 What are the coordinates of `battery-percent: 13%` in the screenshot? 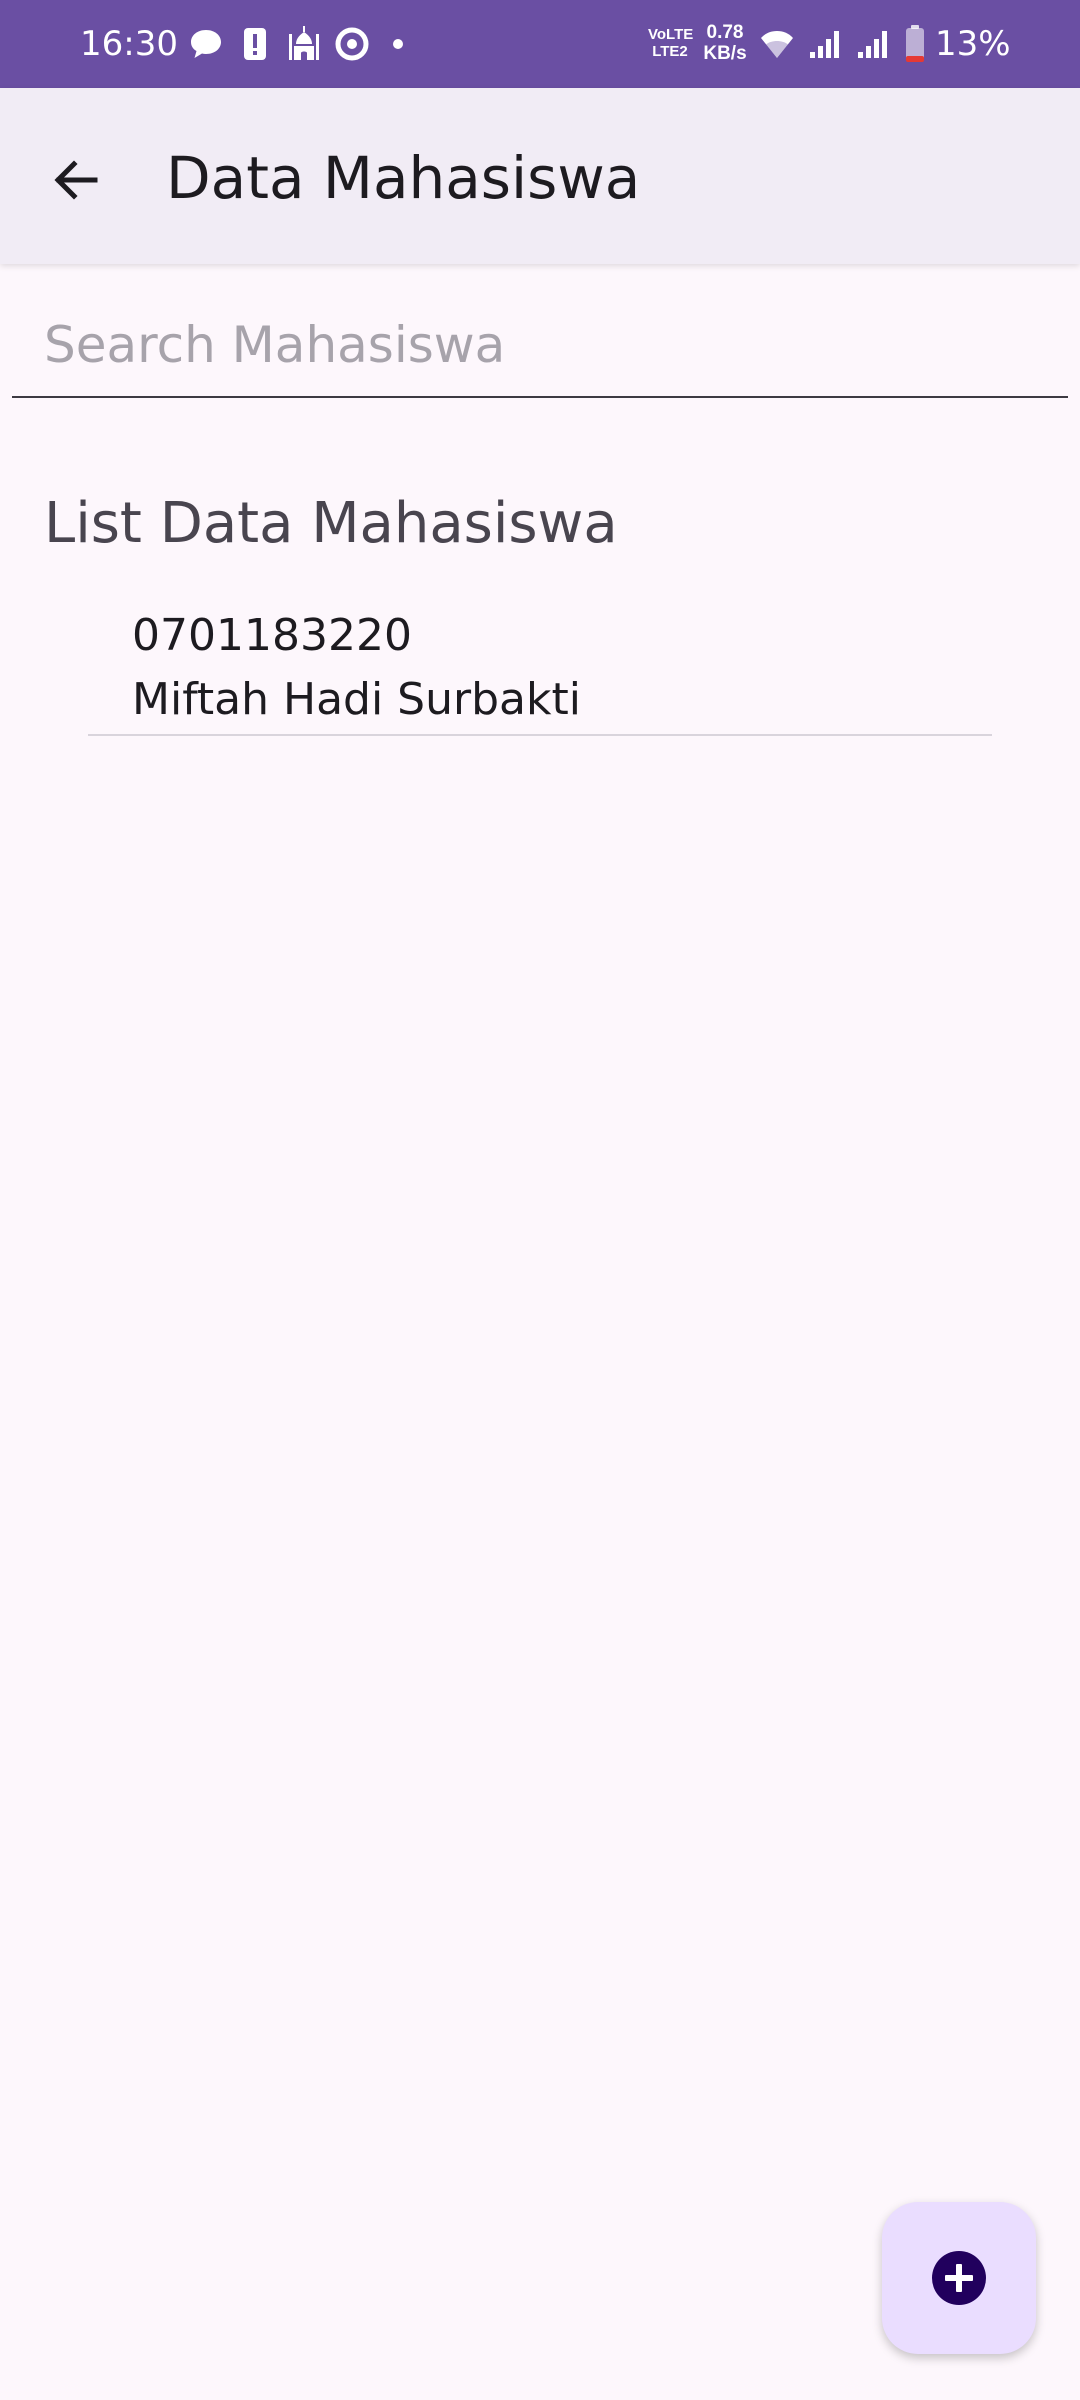 It's located at (973, 44).